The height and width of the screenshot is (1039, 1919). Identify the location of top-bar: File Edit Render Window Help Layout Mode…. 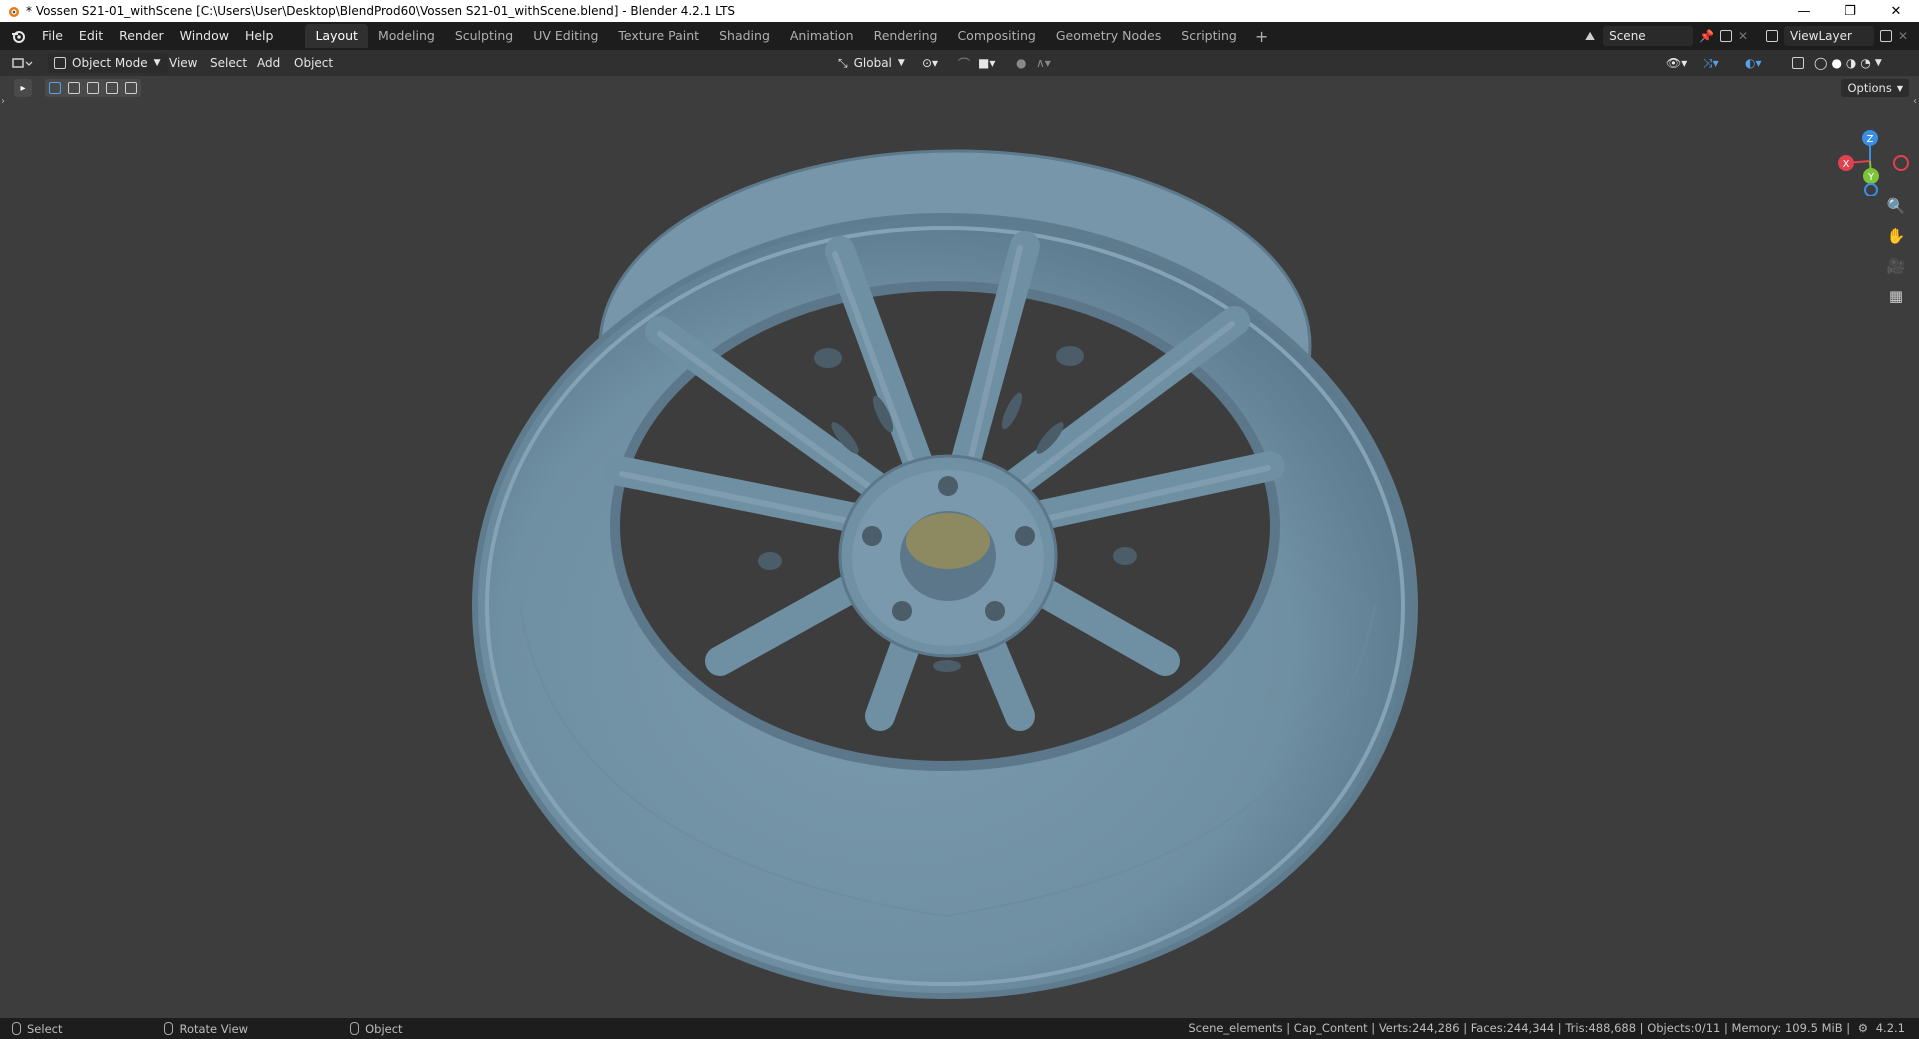
(959, 36).